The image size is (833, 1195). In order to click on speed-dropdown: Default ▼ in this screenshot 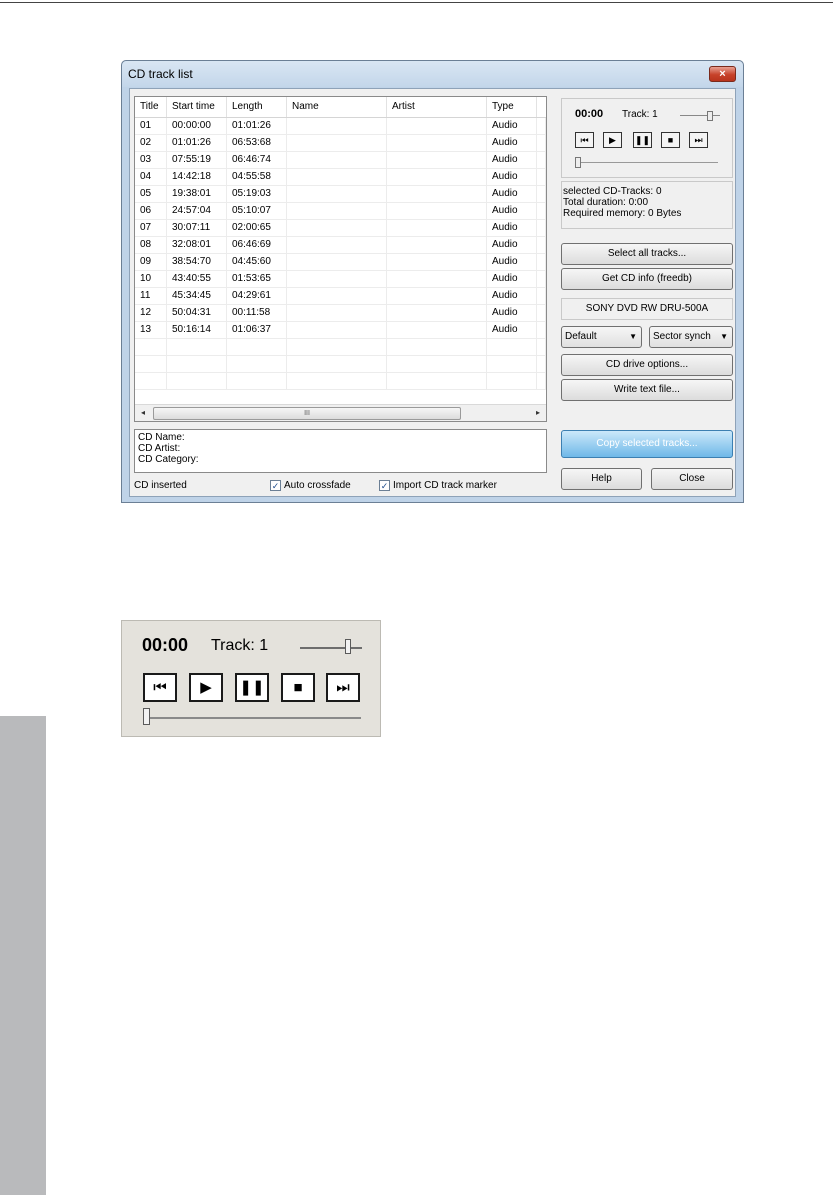, I will do `click(601, 337)`.